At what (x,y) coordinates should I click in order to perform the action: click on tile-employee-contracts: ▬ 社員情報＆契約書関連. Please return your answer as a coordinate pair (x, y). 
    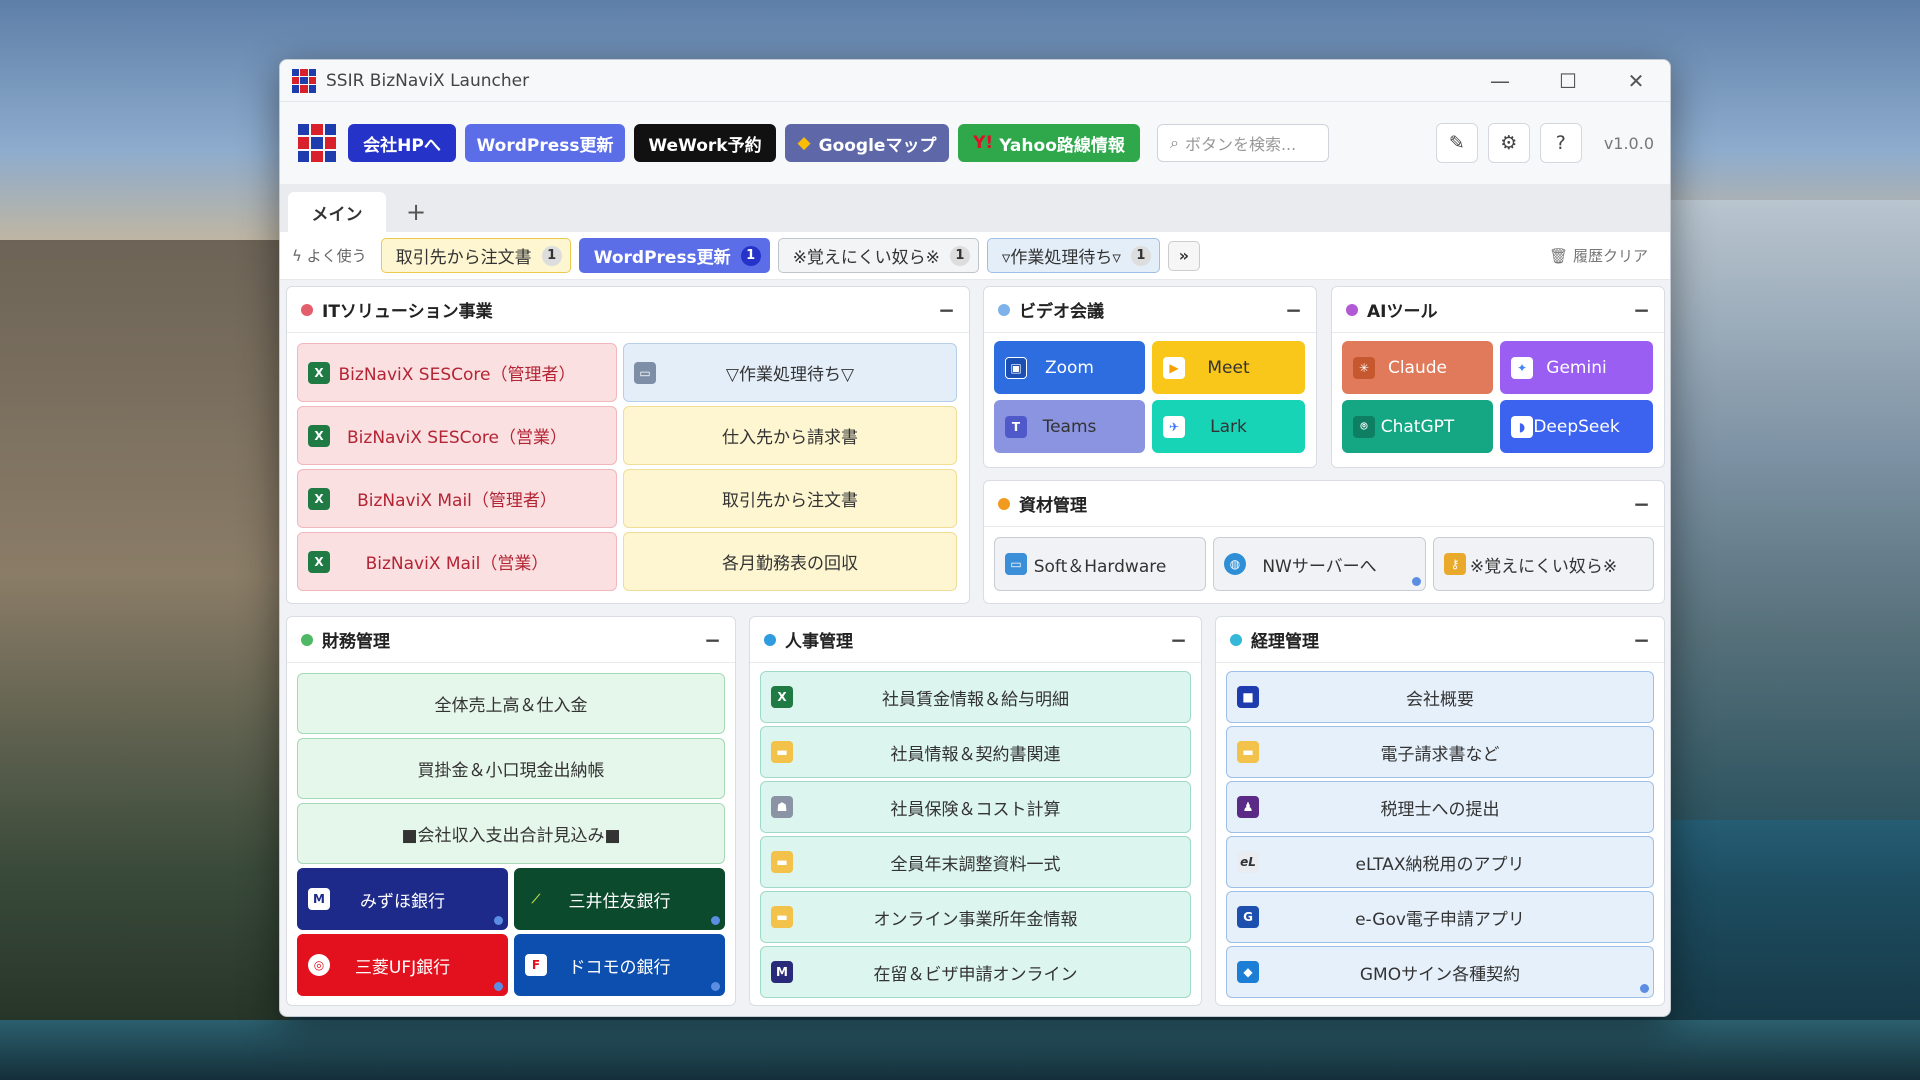
    Looking at the image, I should click on (975, 752).